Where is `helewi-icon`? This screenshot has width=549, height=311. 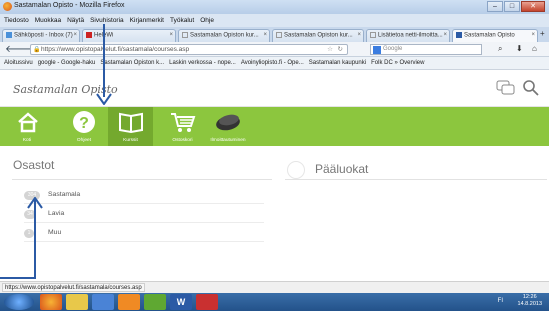 helewi-icon is located at coordinates (89, 35).